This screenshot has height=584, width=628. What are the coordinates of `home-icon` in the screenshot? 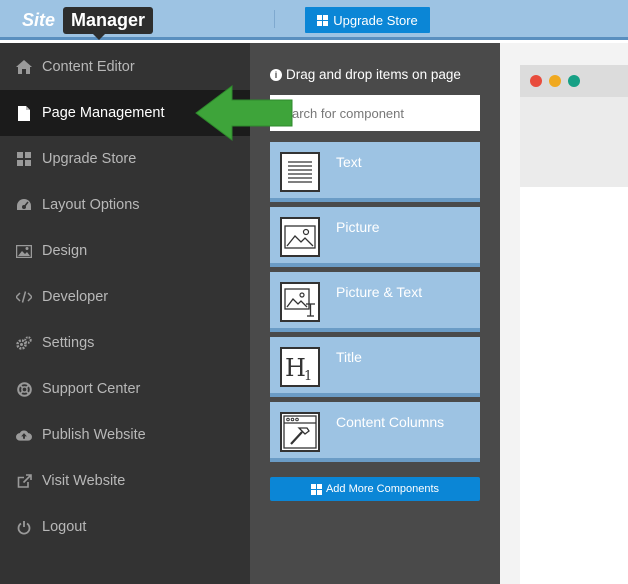 It's located at (24, 67).